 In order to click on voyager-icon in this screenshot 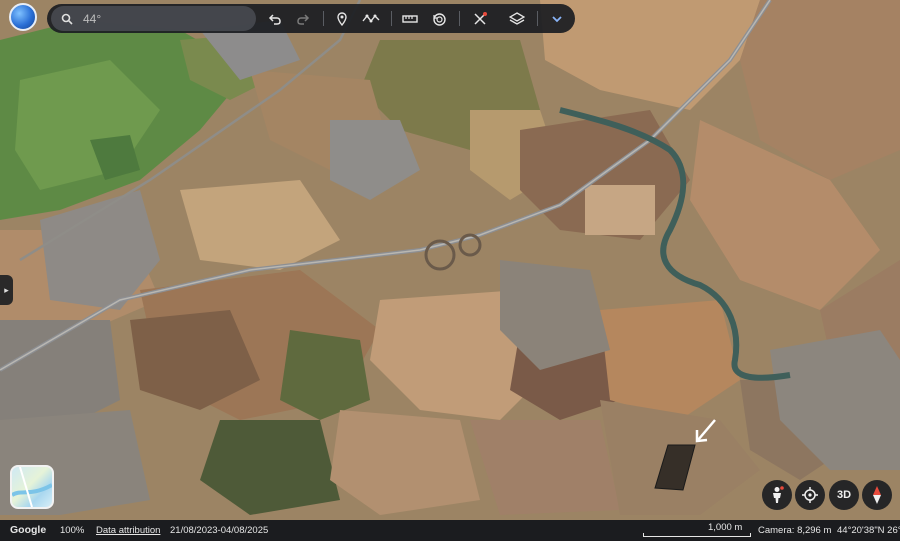, I will do `click(480, 18)`.